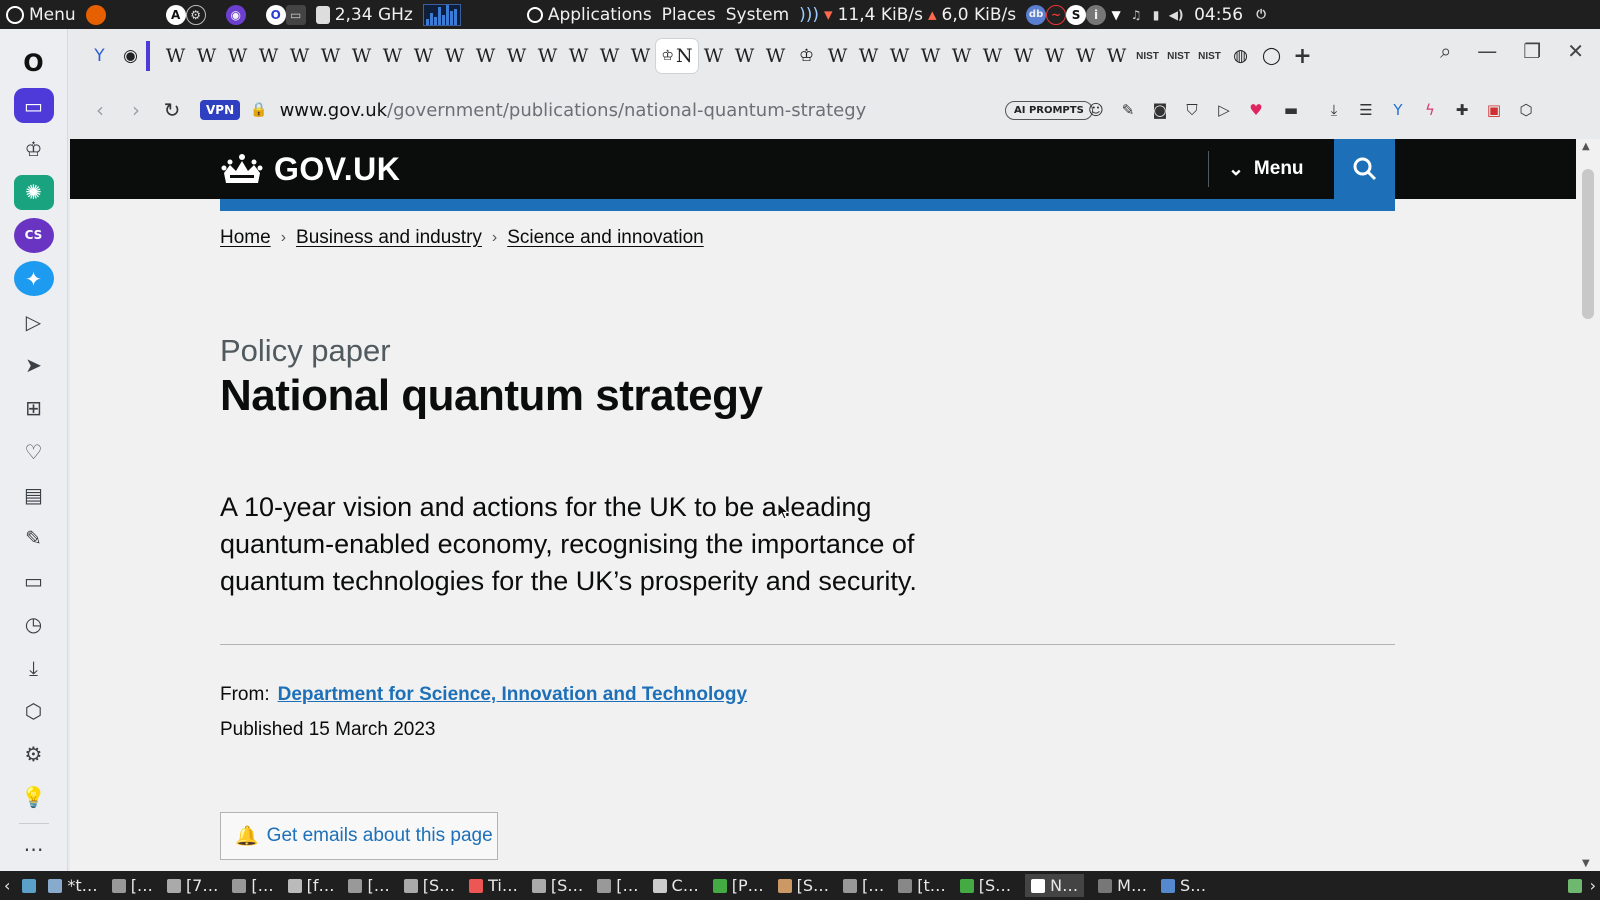 This screenshot has width=1600, height=900. What do you see at coordinates (1160, 110) in the screenshot?
I see `camera-icon: ◙` at bounding box center [1160, 110].